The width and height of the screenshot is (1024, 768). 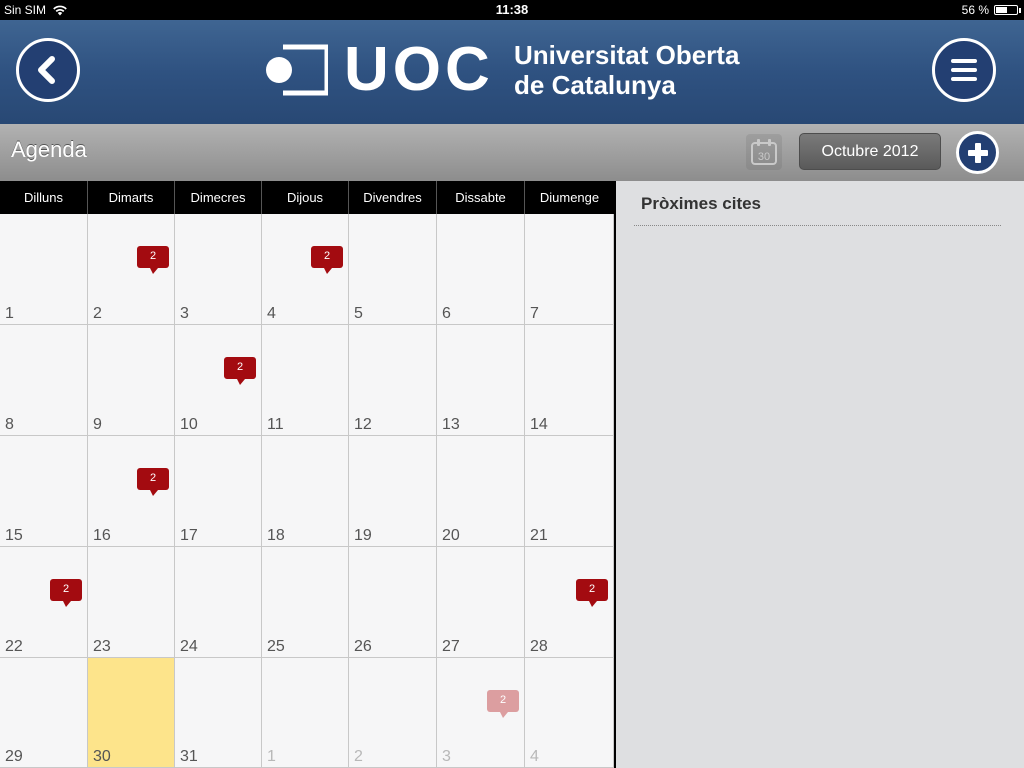 I want to click on calendar-day-cell: 13, so click(x=481, y=380).